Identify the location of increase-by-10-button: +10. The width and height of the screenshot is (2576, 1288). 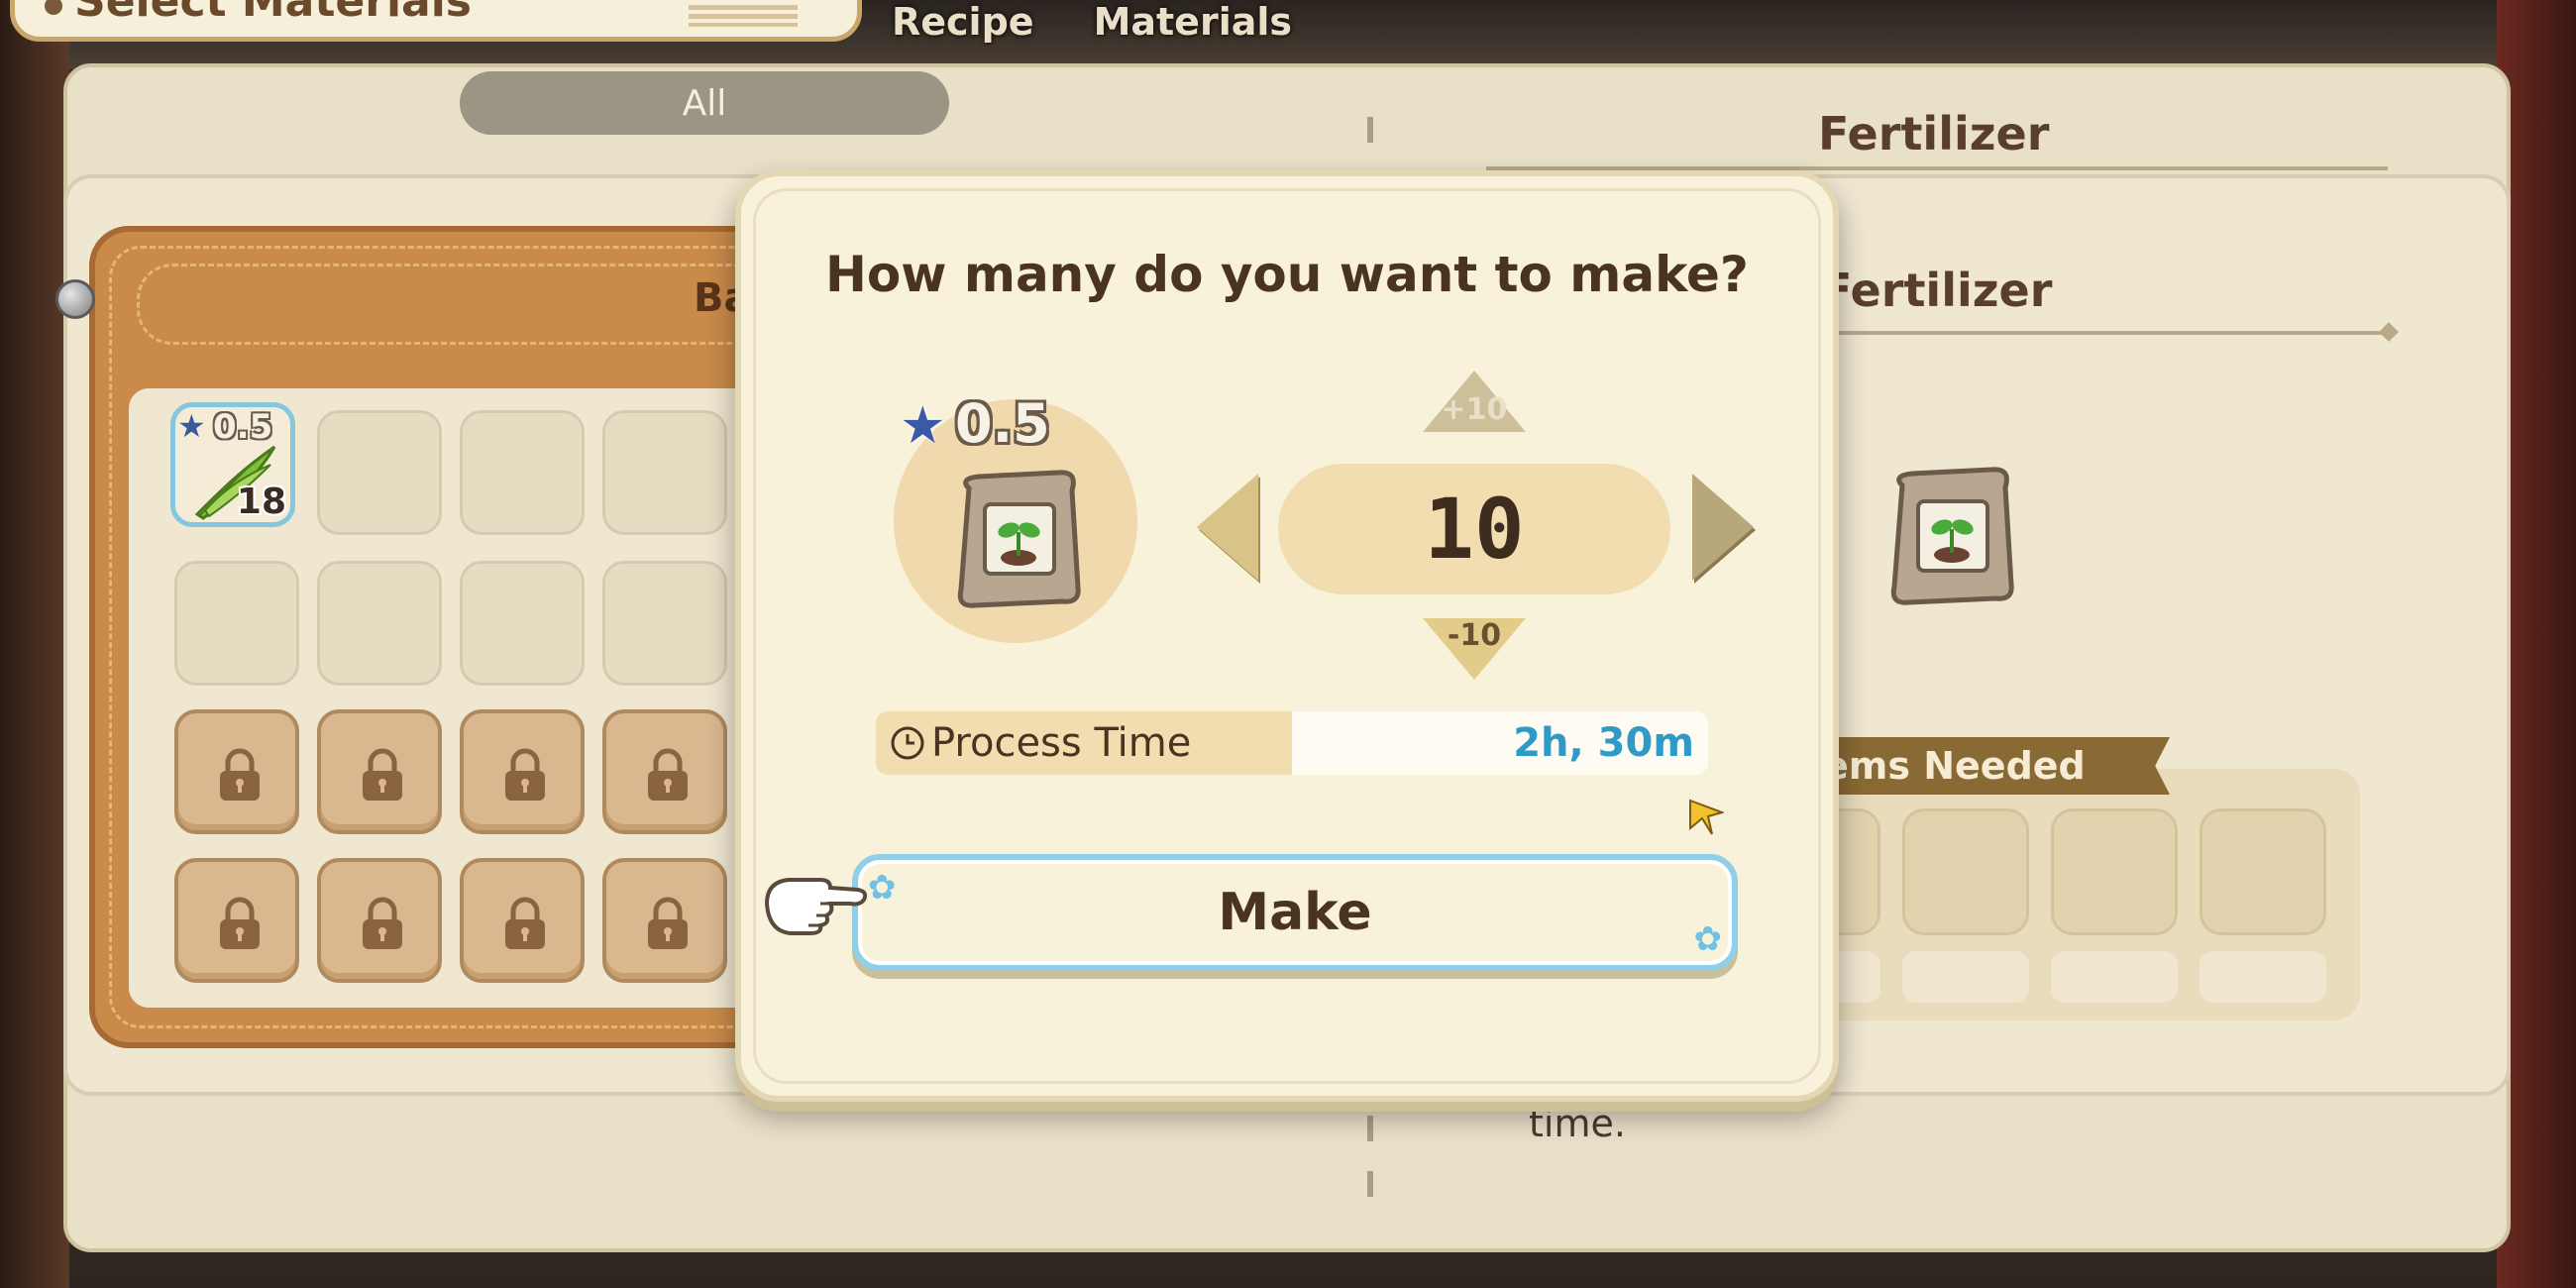
(1474, 404).